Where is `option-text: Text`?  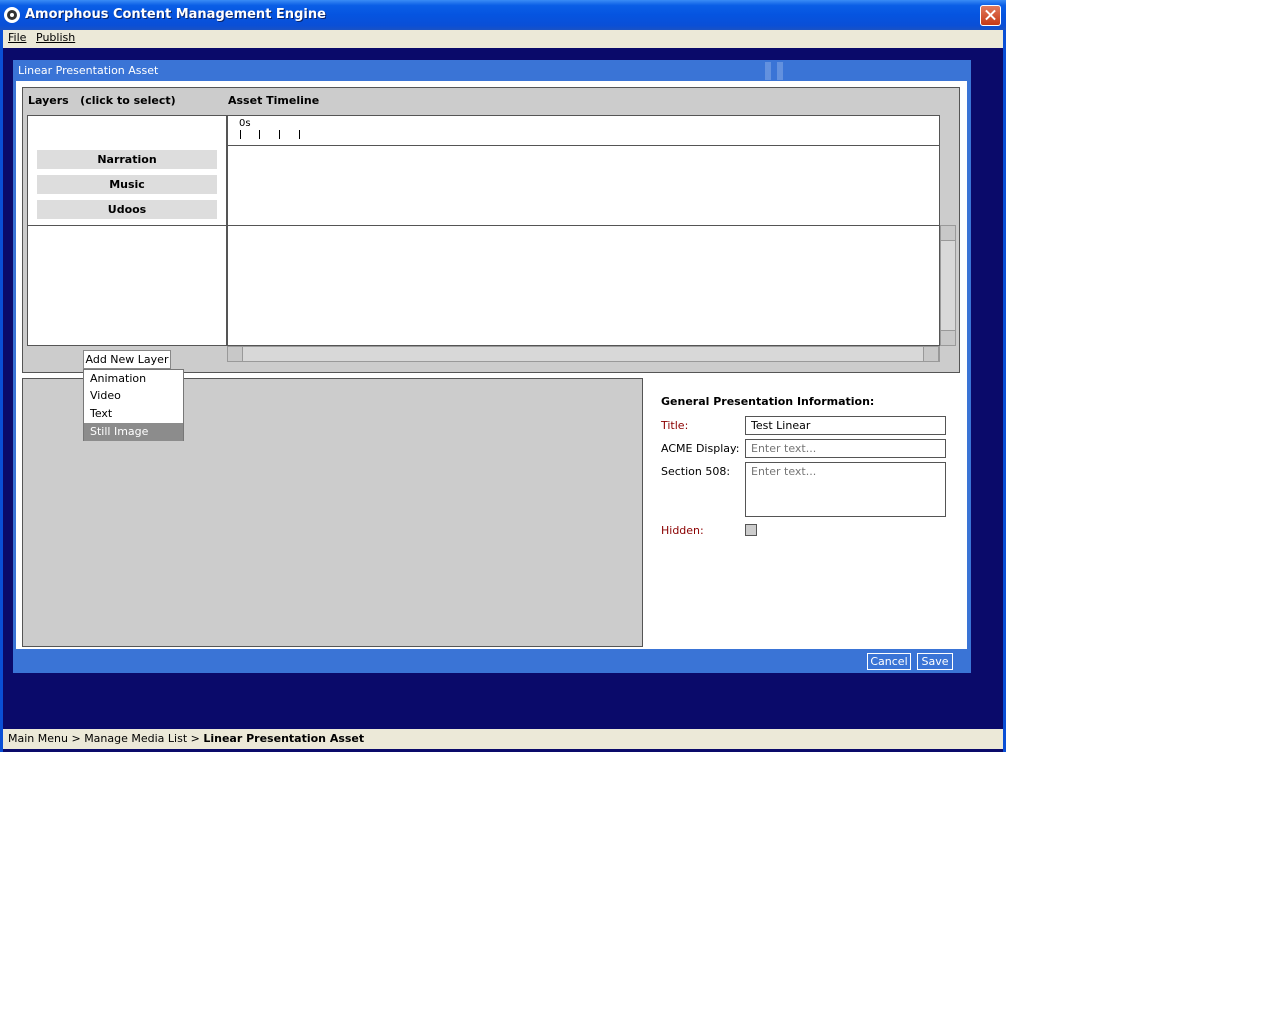
option-text: Text is located at coordinates (133, 414).